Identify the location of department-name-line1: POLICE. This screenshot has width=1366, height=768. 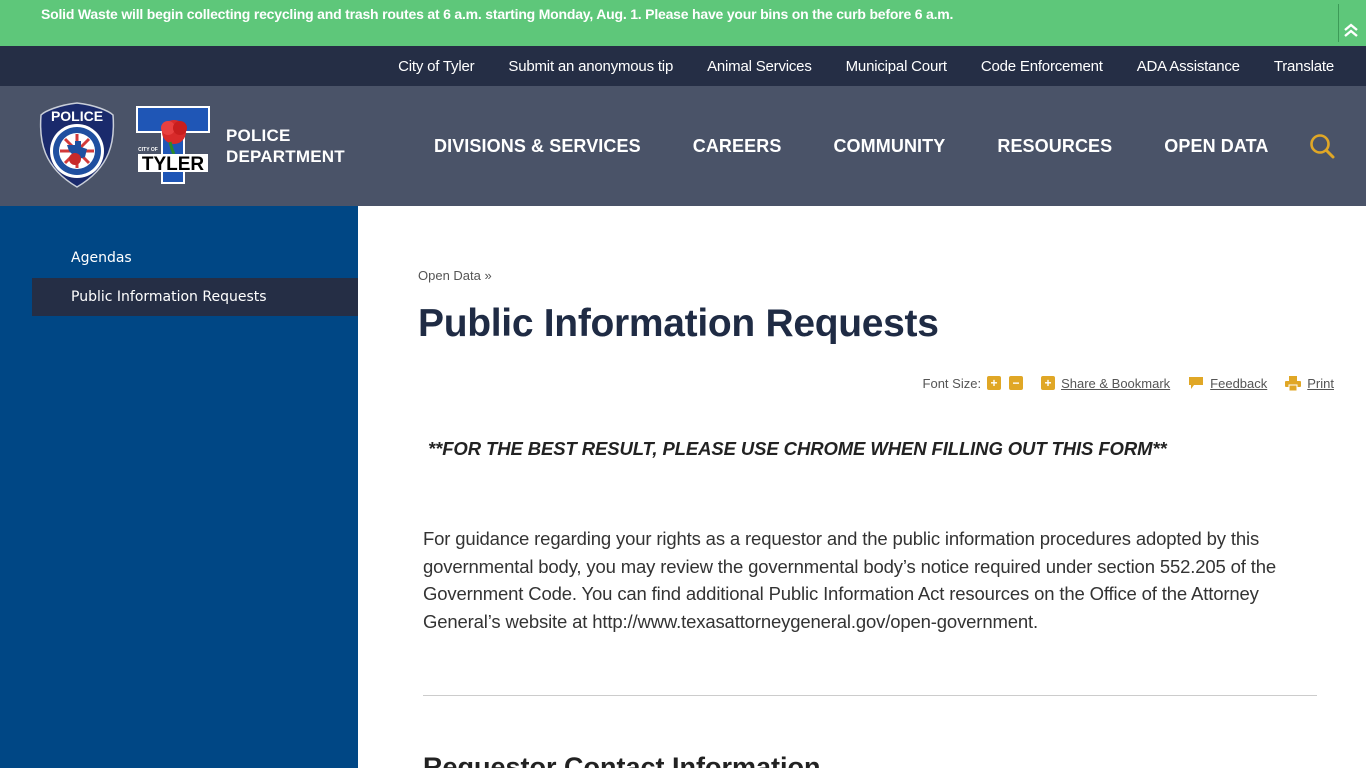
(258, 135).